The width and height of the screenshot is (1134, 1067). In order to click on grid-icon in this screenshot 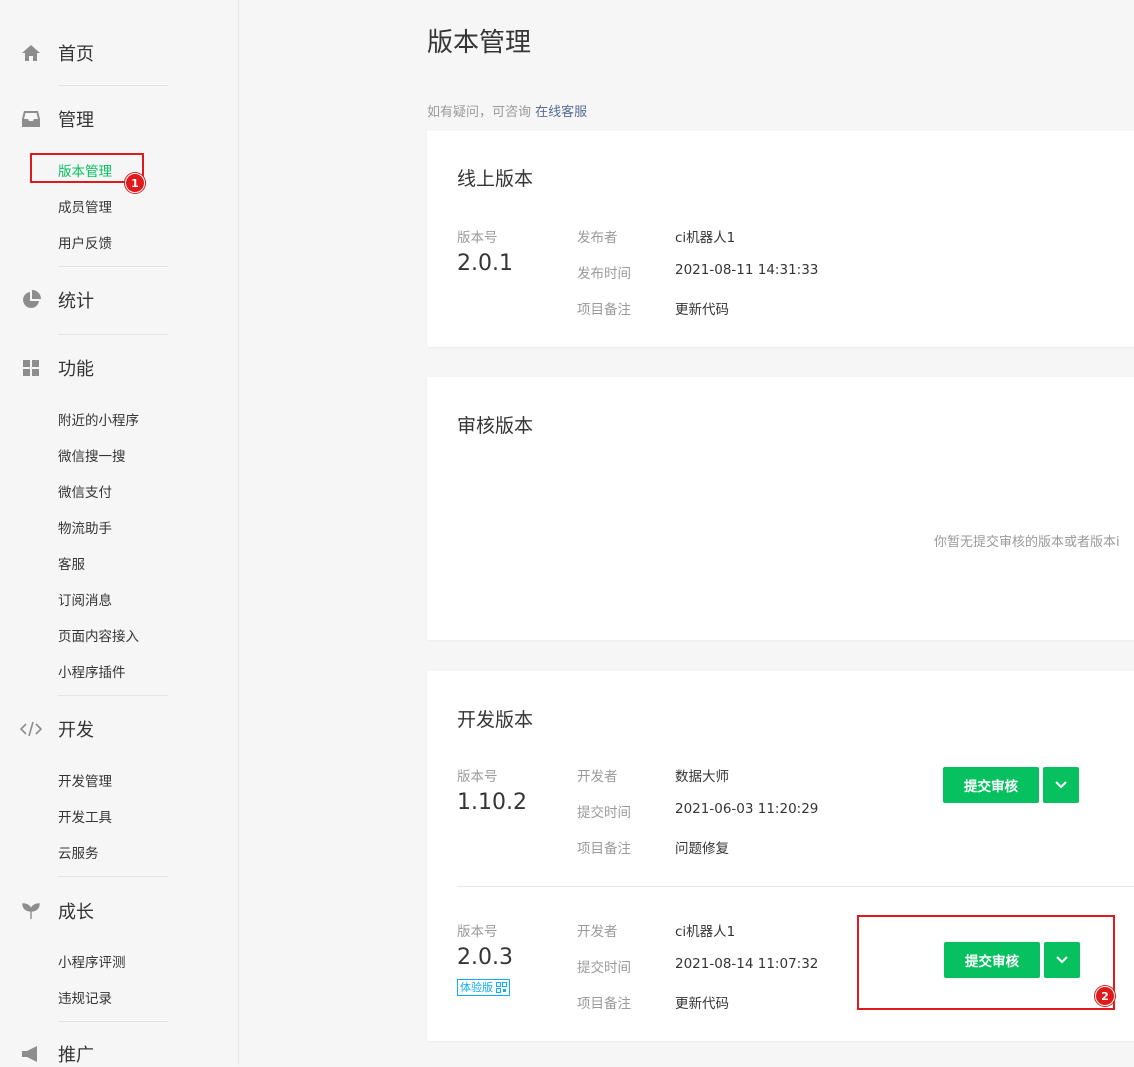, I will do `click(31, 368)`.